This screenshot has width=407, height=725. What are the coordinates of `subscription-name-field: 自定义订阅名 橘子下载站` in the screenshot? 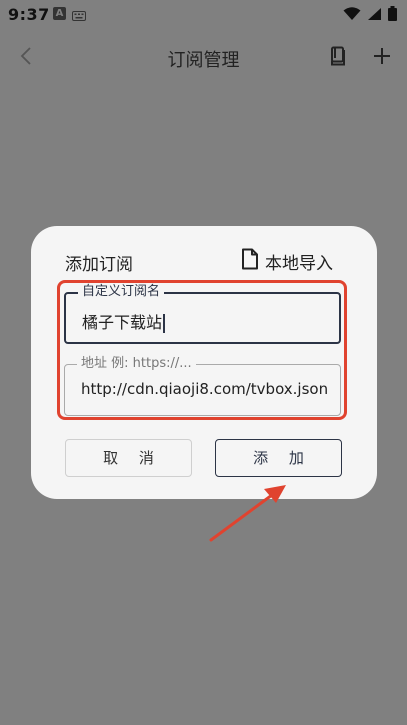 It's located at (202, 314).